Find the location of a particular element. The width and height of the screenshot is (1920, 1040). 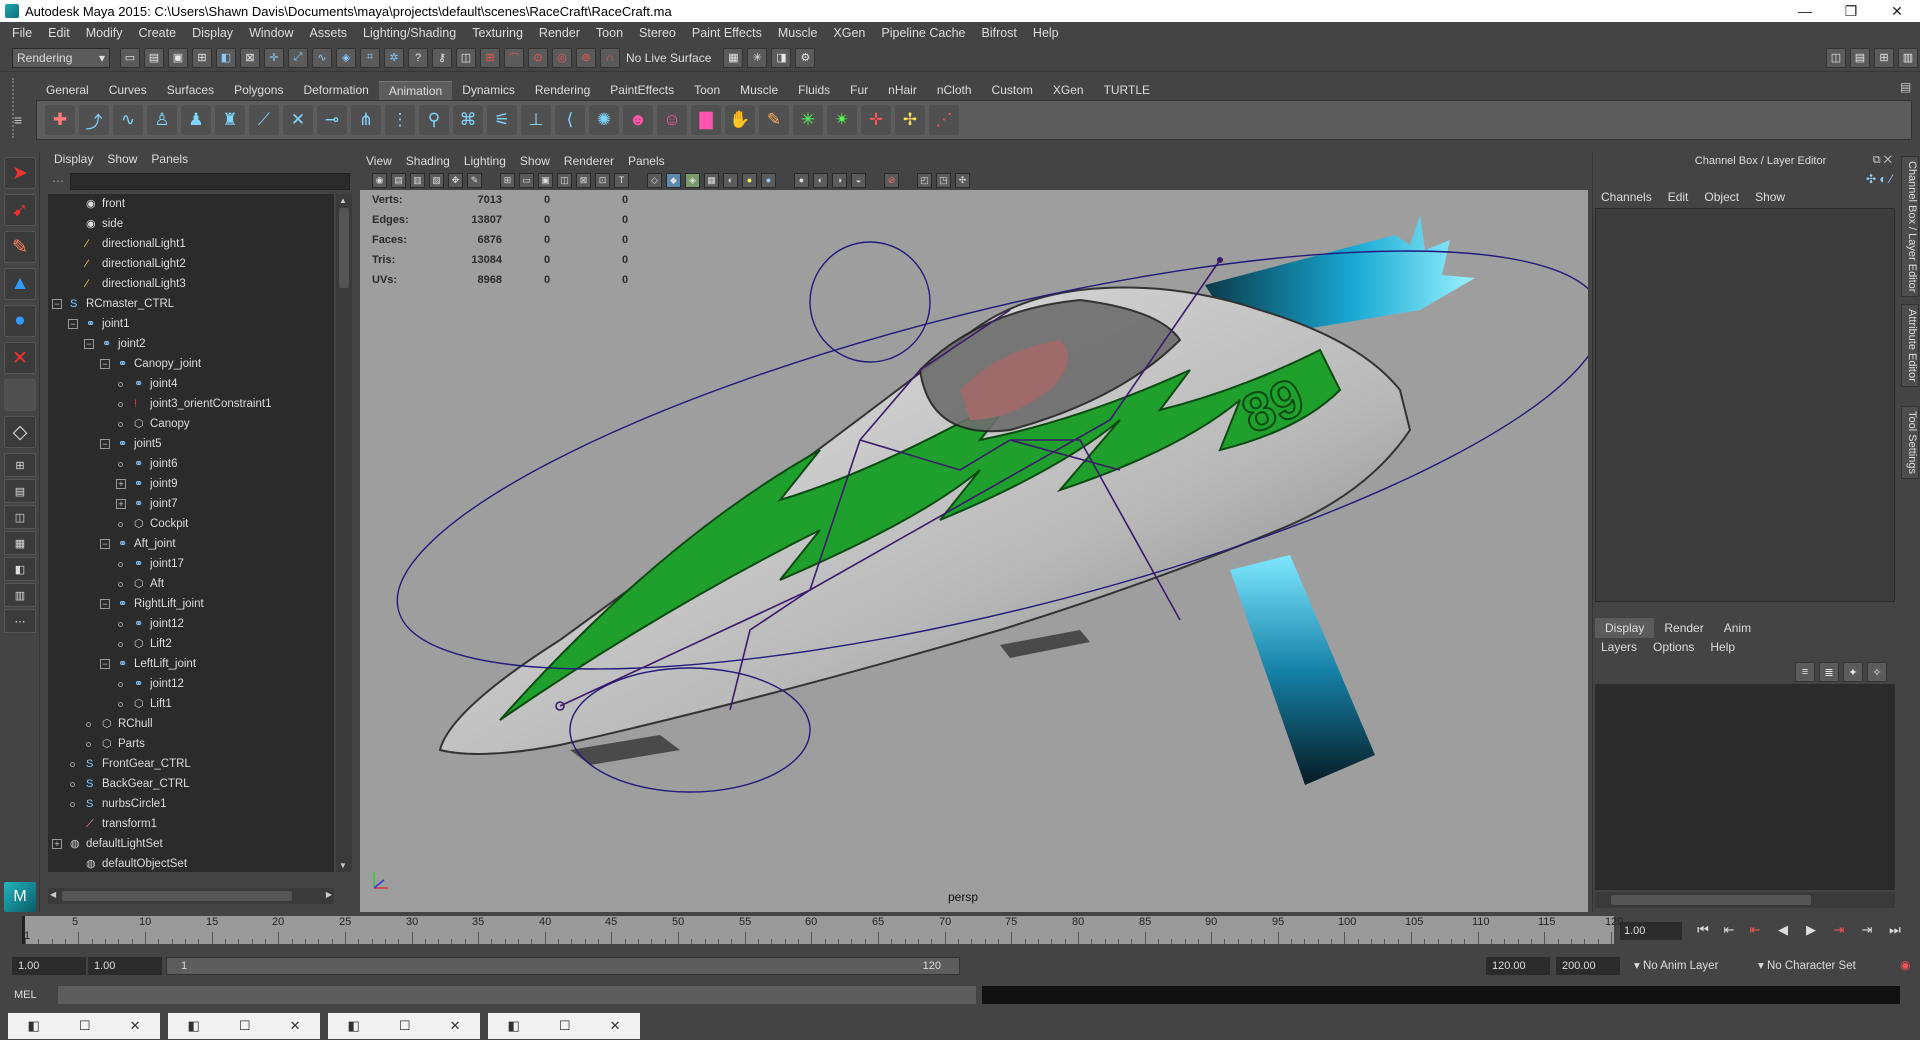

shelf-tab-toon: Toon is located at coordinates (707, 90).